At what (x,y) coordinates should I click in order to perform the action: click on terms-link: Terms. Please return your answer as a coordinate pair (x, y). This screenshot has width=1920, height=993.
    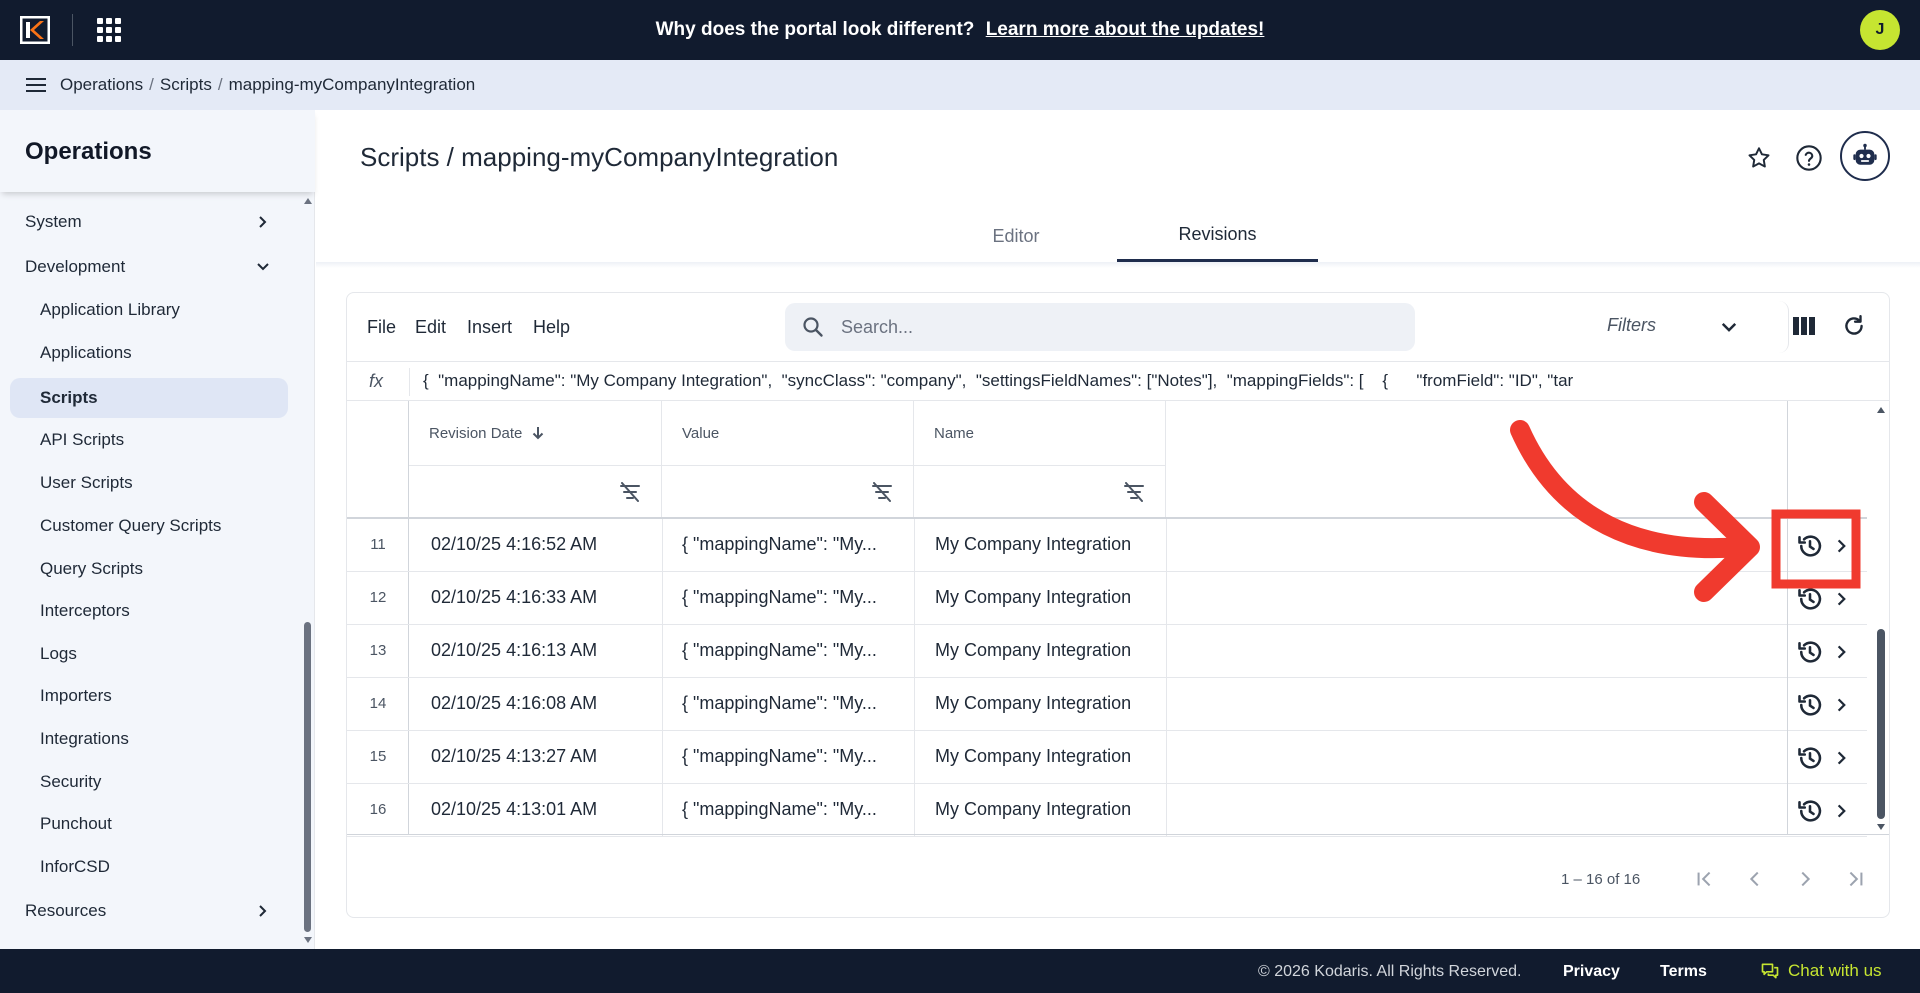
    Looking at the image, I should click on (1683, 972).